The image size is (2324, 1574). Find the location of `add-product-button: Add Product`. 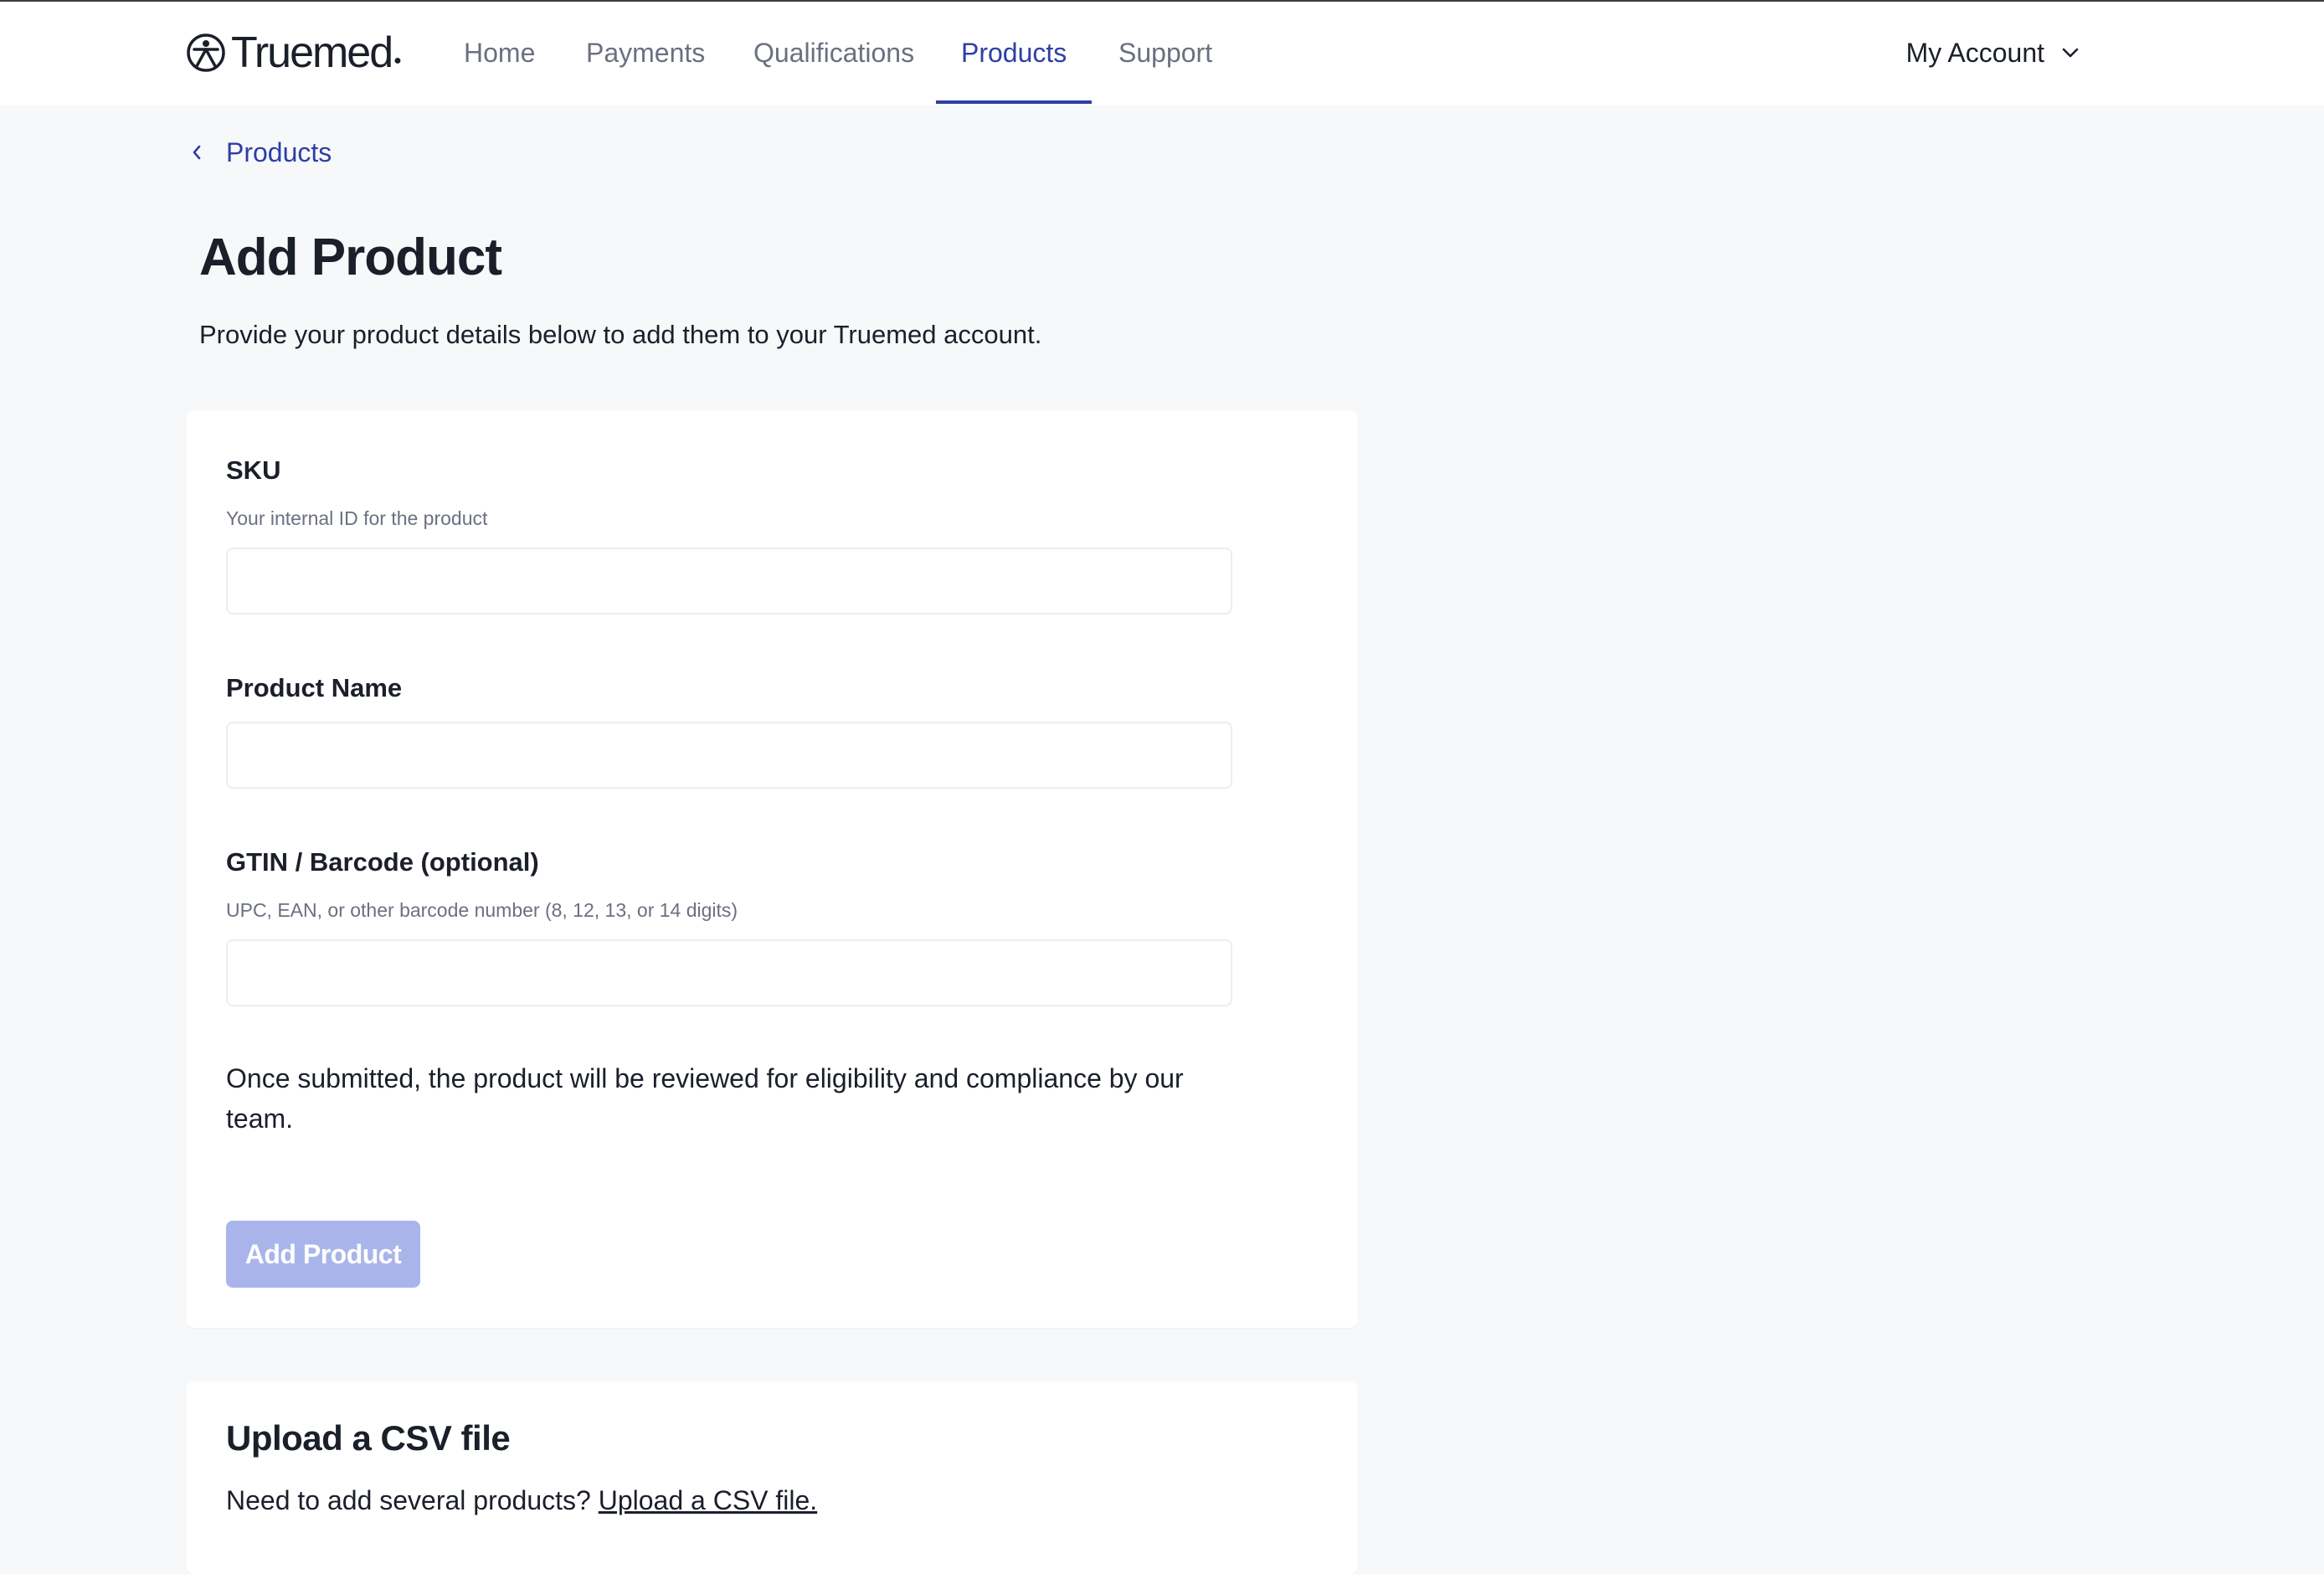

add-product-button: Add Product is located at coordinates (323, 1254).